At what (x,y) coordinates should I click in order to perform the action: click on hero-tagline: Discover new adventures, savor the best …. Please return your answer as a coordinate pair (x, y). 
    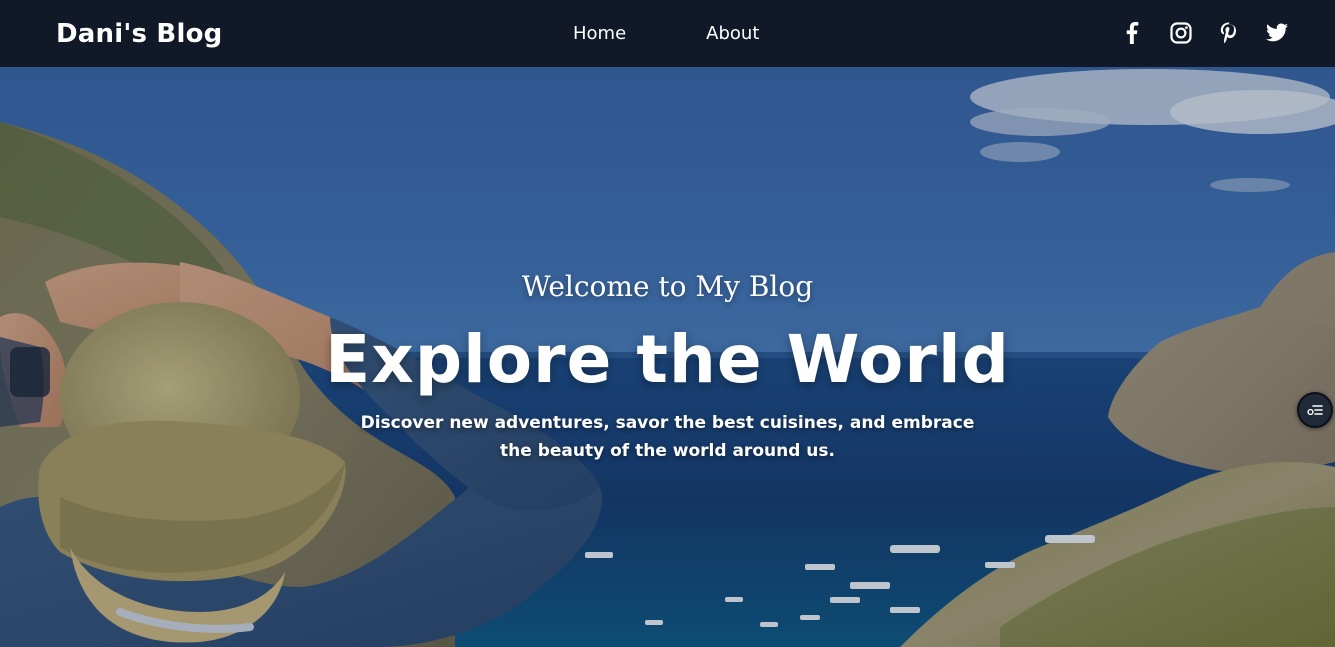
    Looking at the image, I should click on (667, 437).